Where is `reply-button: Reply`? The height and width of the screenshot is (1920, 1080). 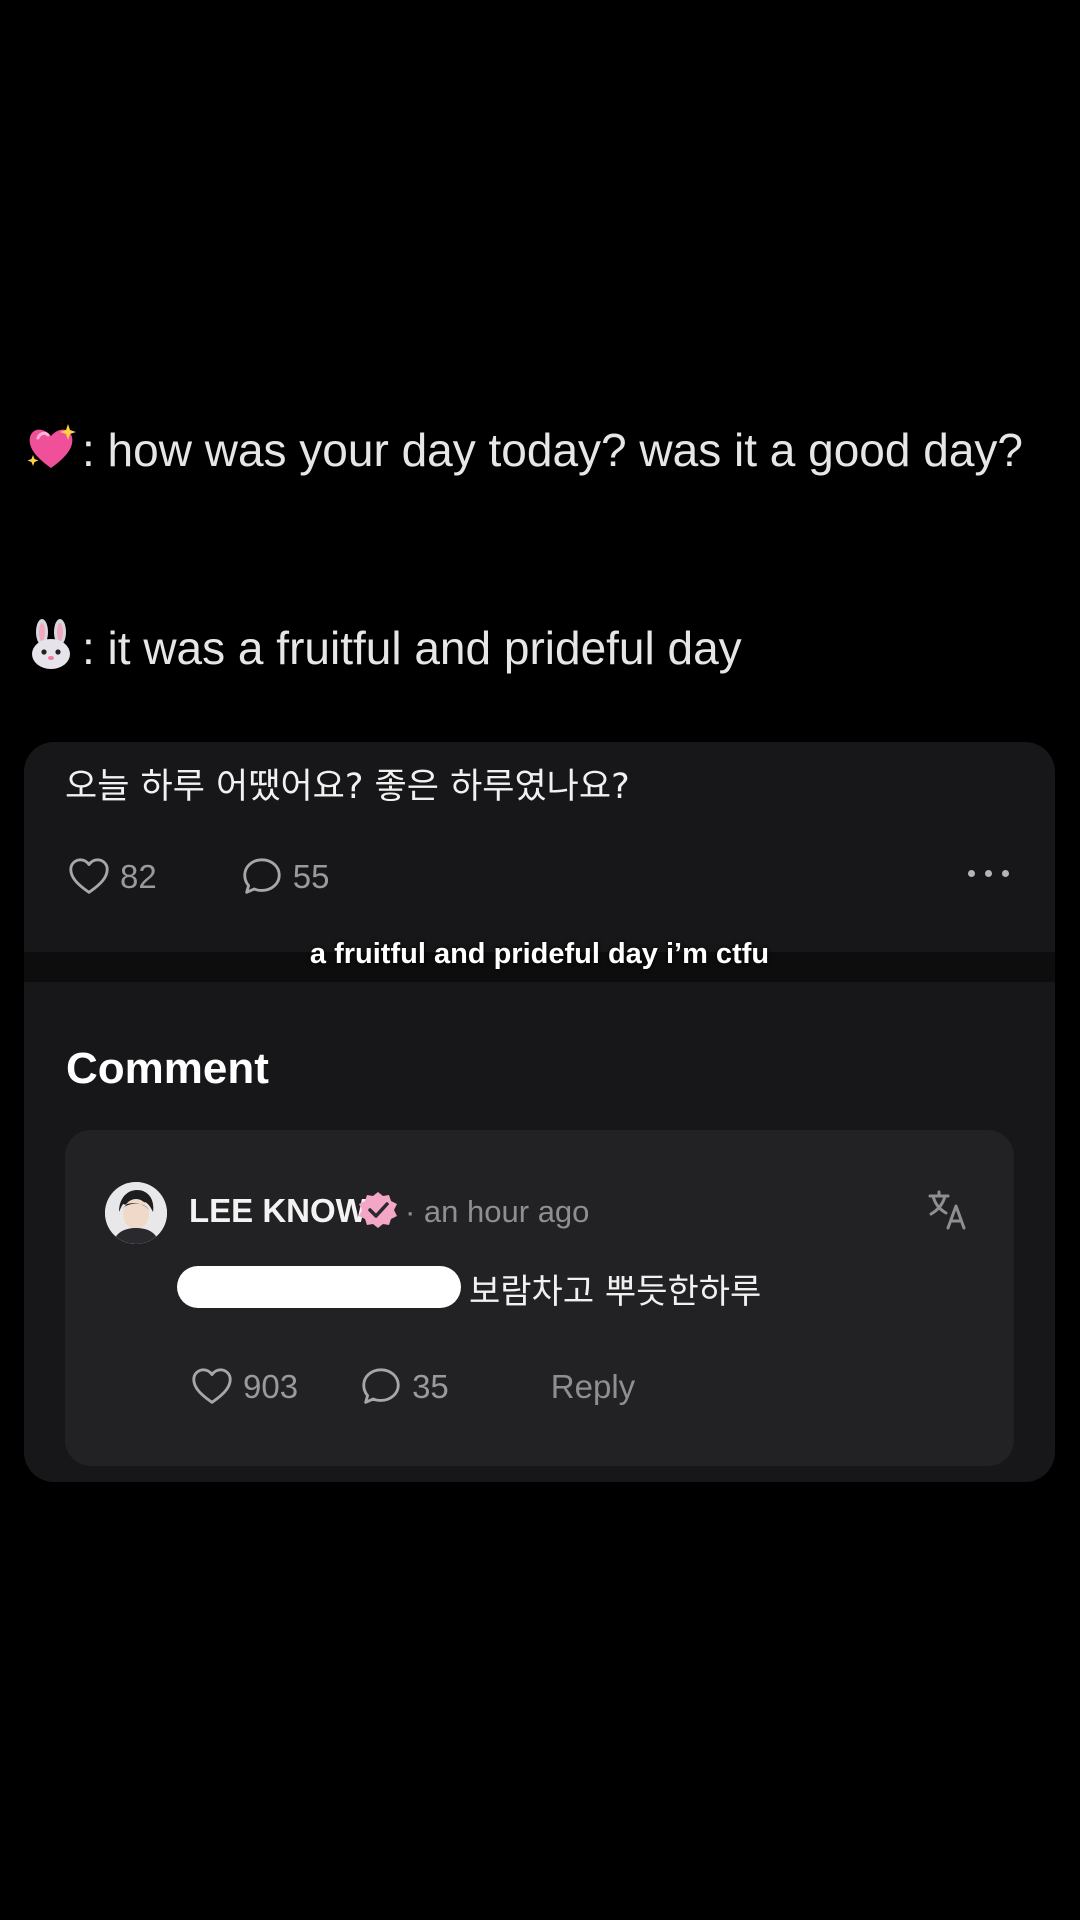
reply-button: Reply is located at coordinates (593, 1387).